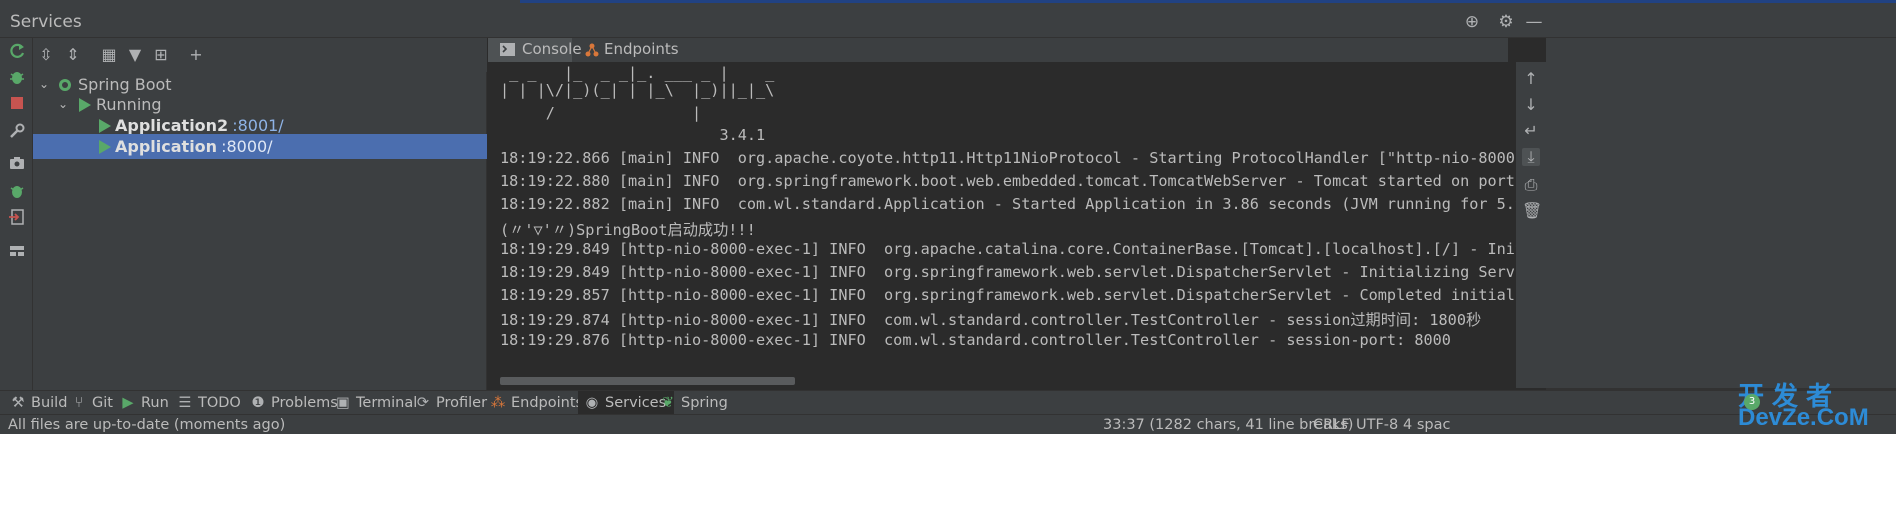 Image resolution: width=1896 pixels, height=524 pixels. Describe the element at coordinates (1534, 22) in the screenshot. I see `minimize-icon: —` at that location.